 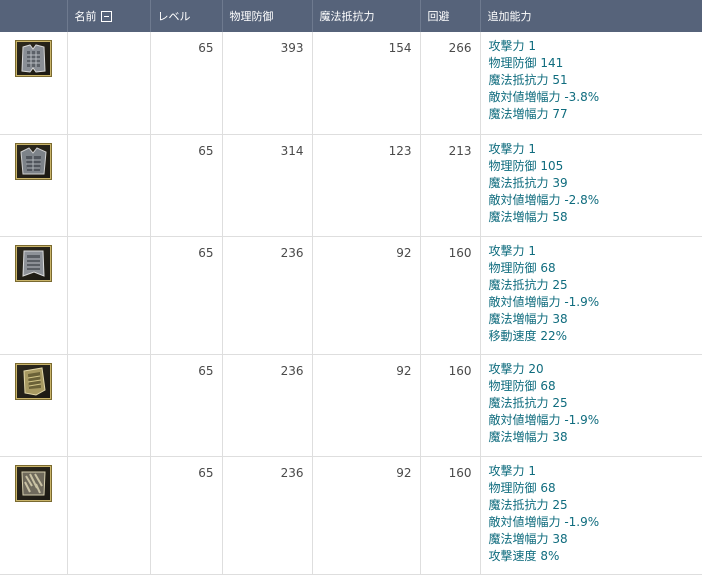 I want to click on stat-line: 敵対値増幅力 -3.8%, so click(x=544, y=97).